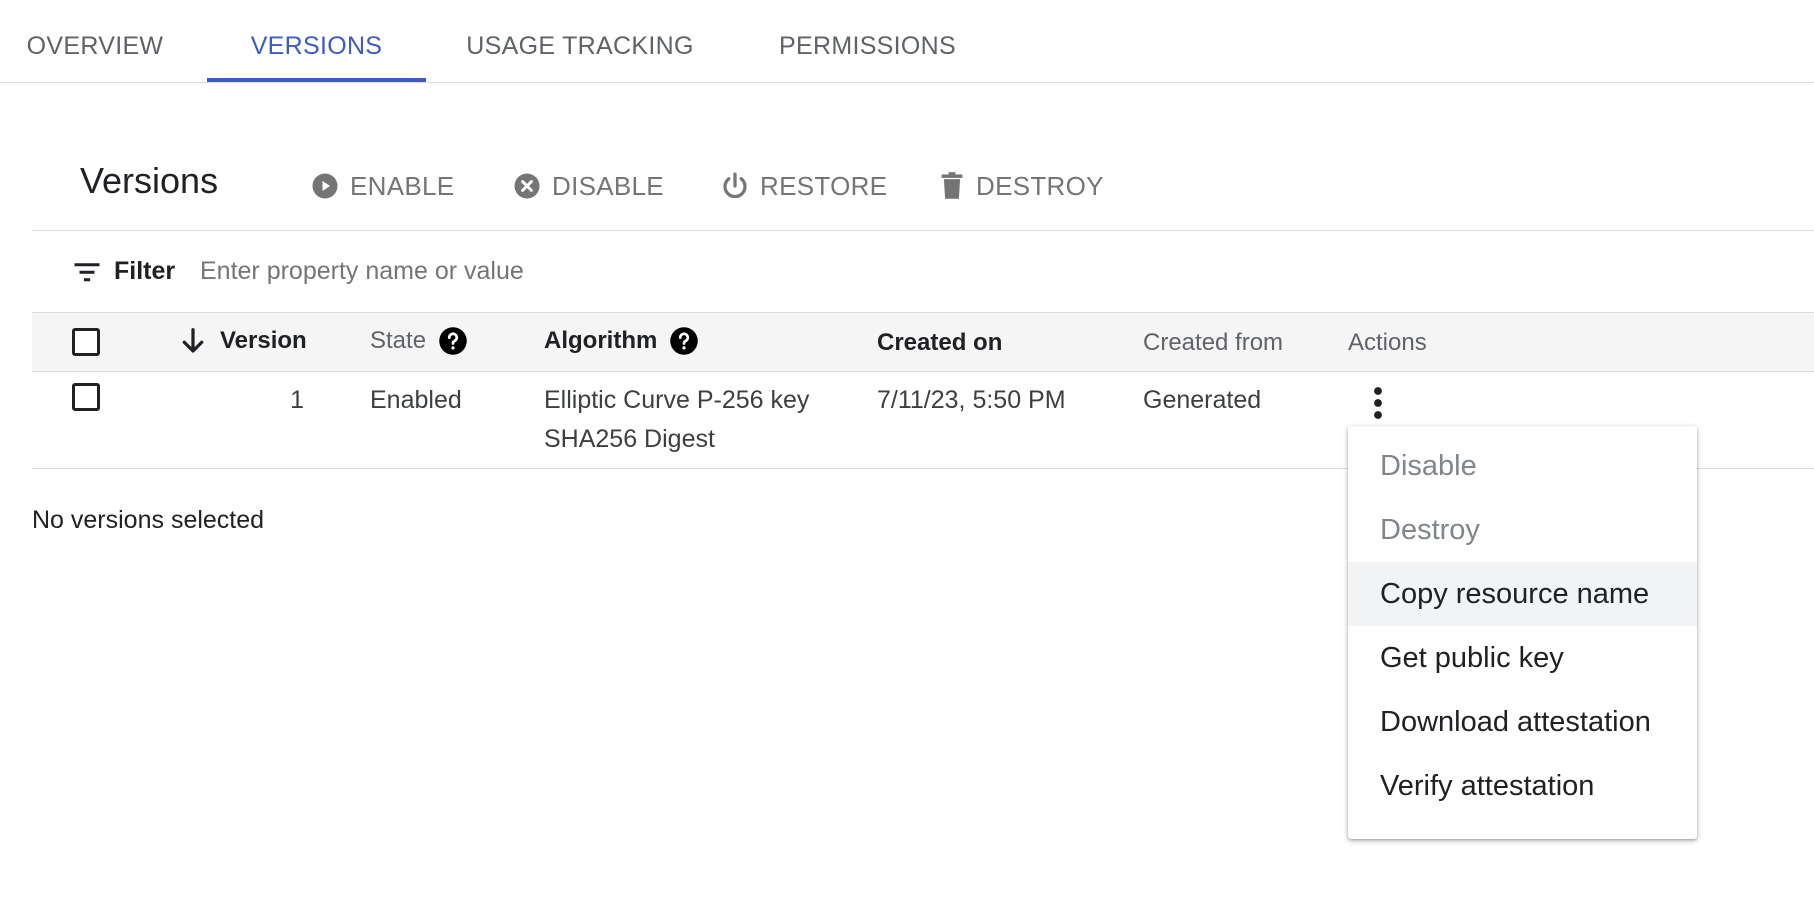 The height and width of the screenshot is (912, 1814). Describe the element at coordinates (86, 397) in the screenshot. I see `row-checkbox` at that location.